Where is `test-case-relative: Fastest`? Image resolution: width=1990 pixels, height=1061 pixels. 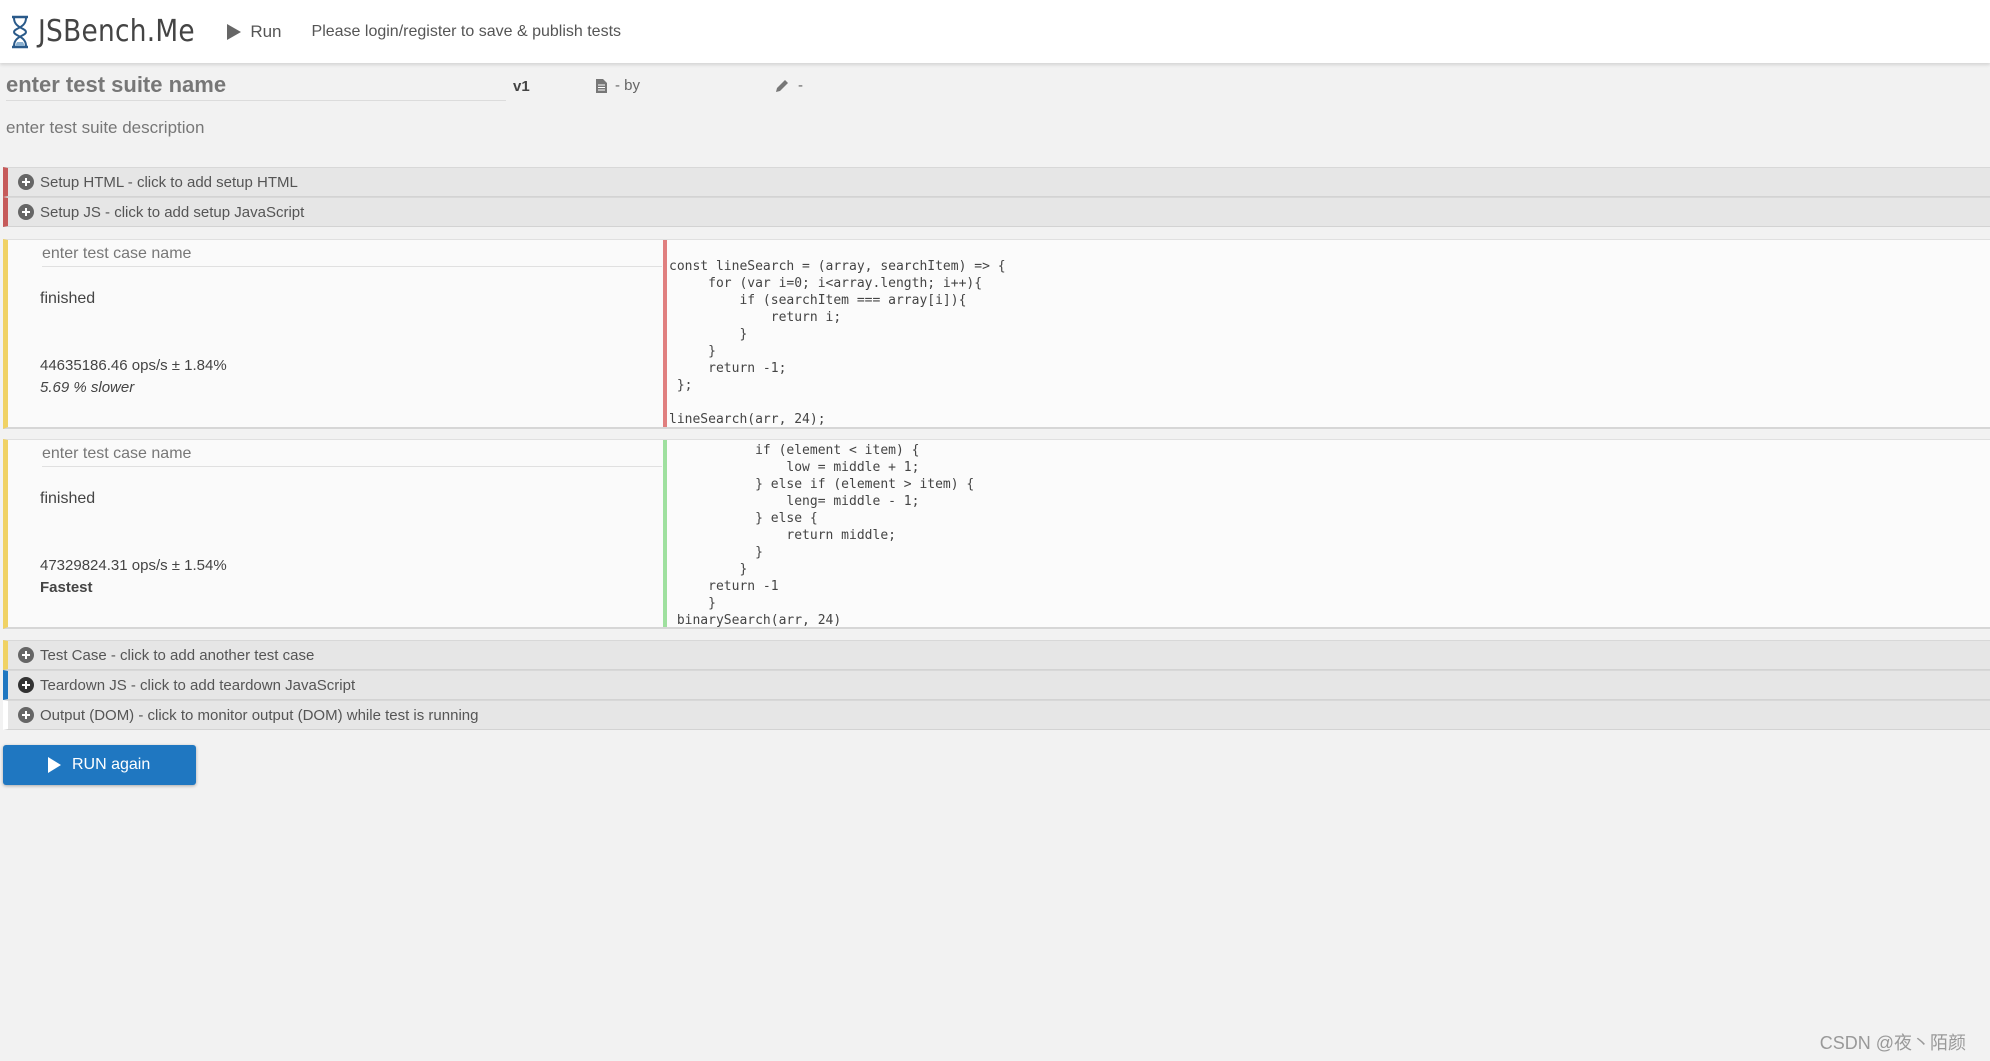
test-case-relative: Fastest is located at coordinates (66, 587).